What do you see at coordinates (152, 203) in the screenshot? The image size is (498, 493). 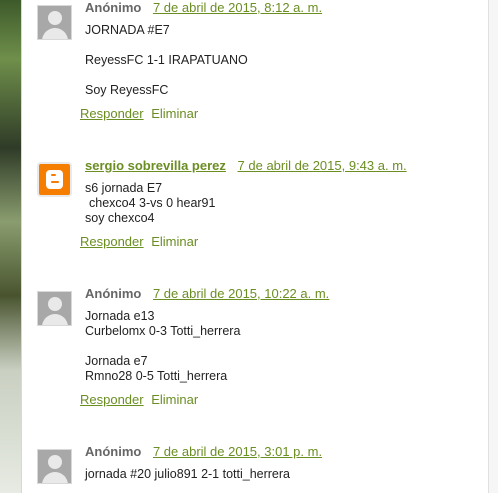 I see `comment-text-line: chexco4 3-vs 0 hear91` at bounding box center [152, 203].